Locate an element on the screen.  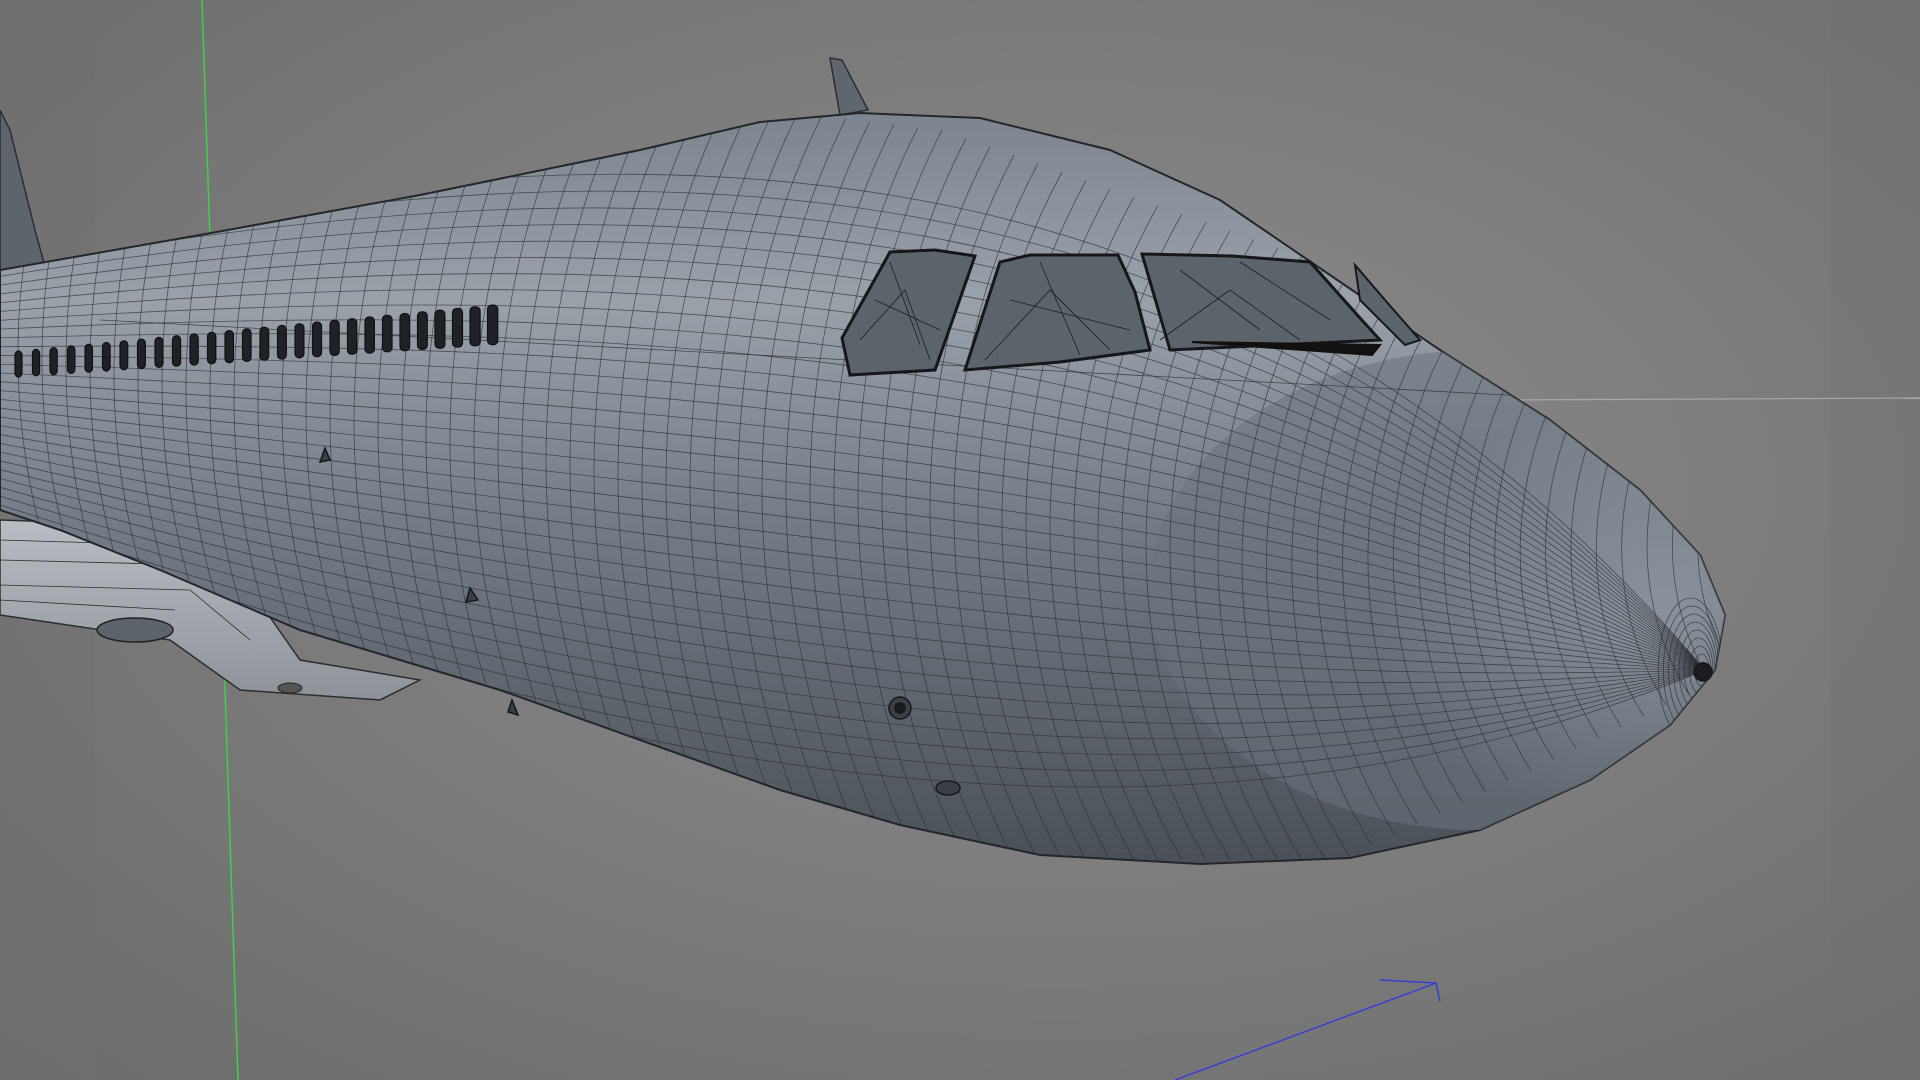
viewport-right-shade is located at coordinates (1875, 540).